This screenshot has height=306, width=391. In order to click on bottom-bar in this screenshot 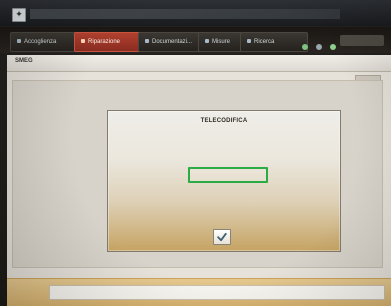, I will do `click(199, 292)`.